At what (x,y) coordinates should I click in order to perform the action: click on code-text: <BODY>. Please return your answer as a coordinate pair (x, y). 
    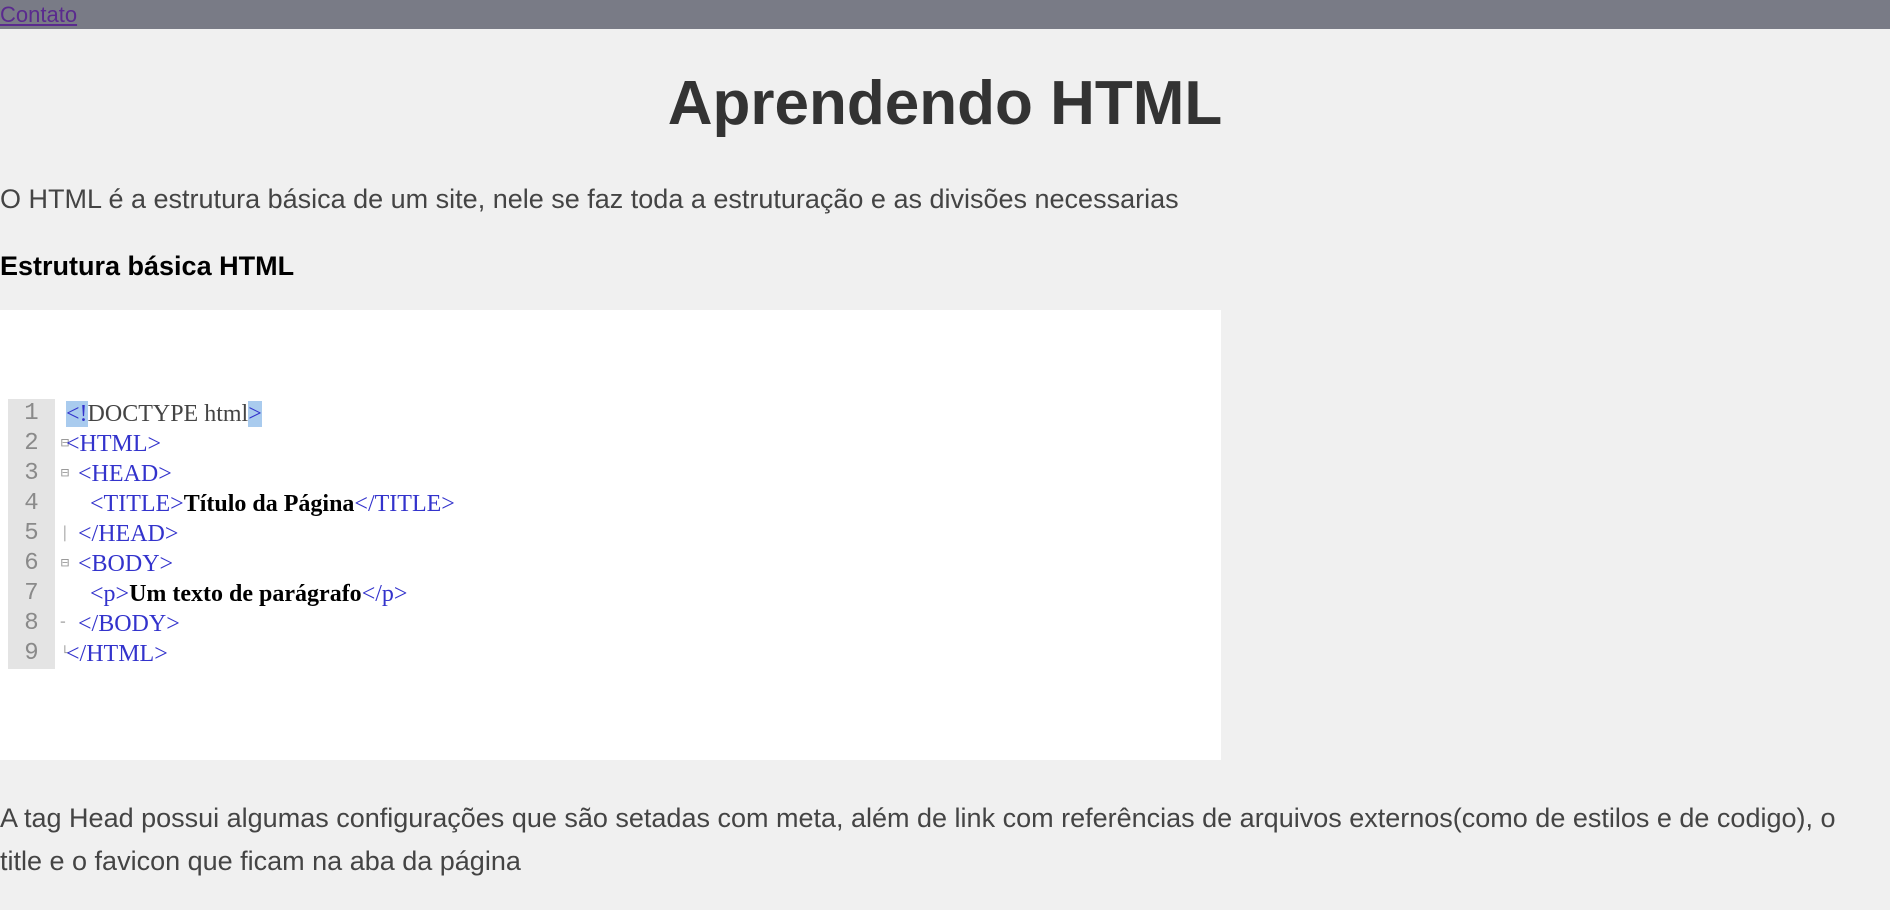
    Looking at the image, I should click on (119, 564).